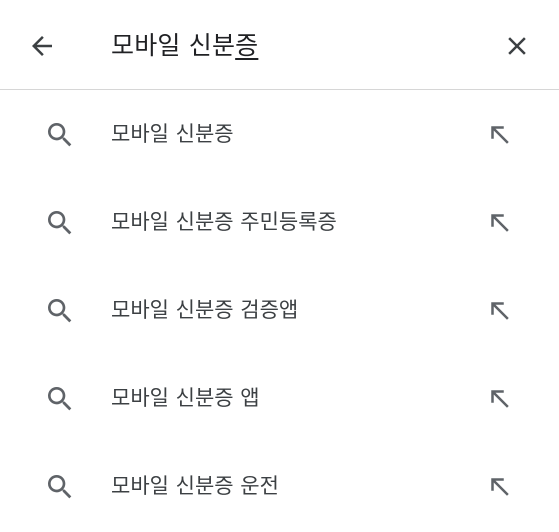 The height and width of the screenshot is (532, 559). I want to click on close-icon, so click(517, 46).